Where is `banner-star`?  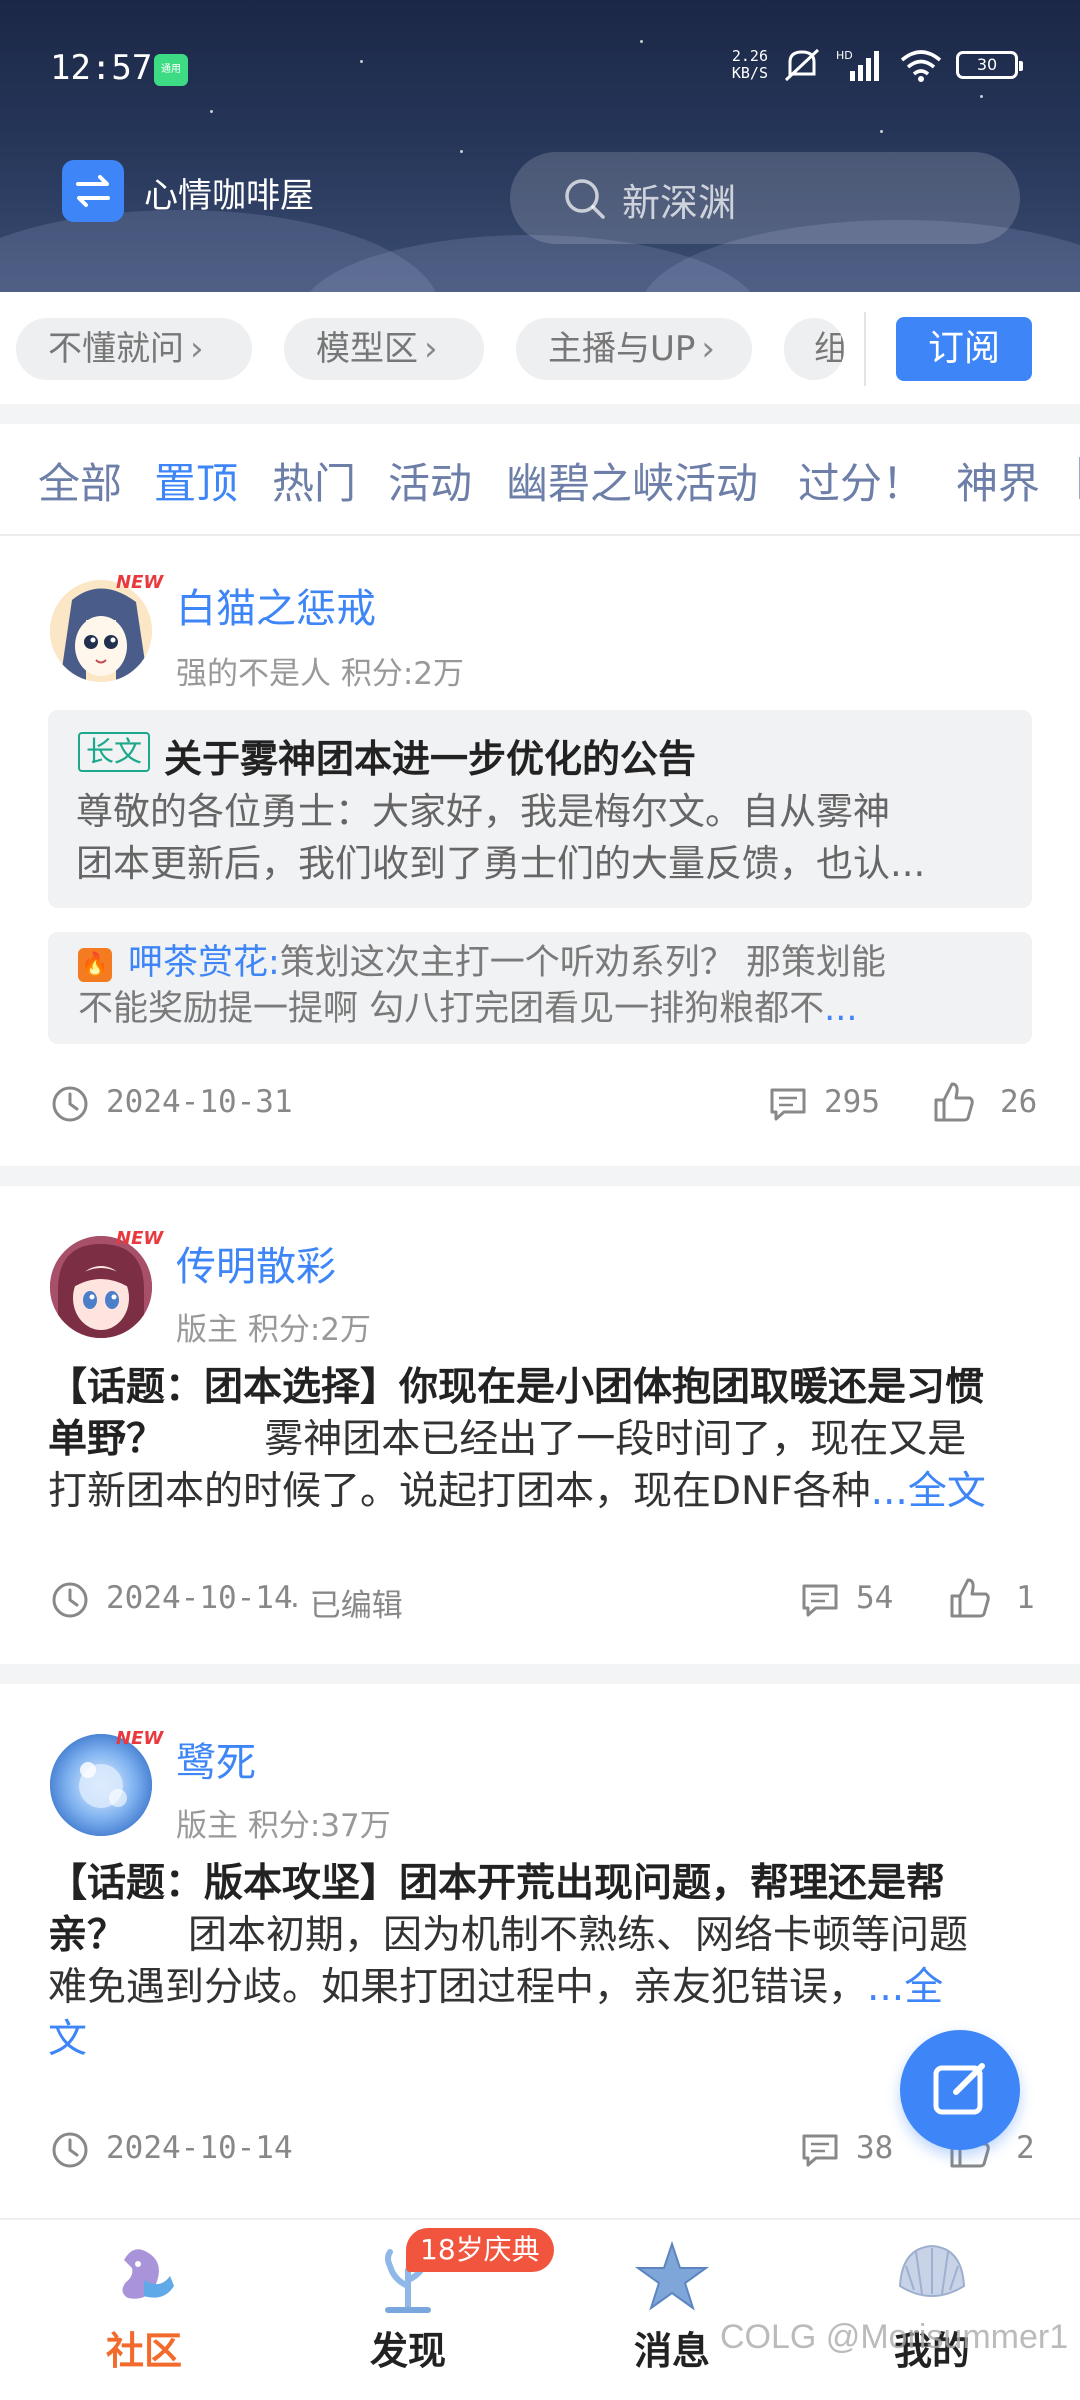 banner-star is located at coordinates (461, 151).